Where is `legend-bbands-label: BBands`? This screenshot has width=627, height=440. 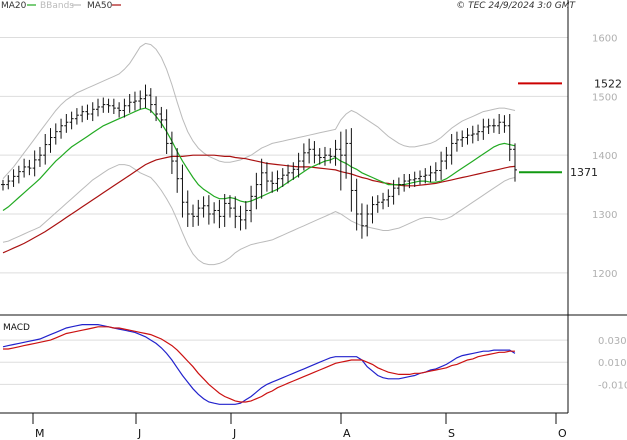
legend-bbands-label: BBands is located at coordinates (57, 6).